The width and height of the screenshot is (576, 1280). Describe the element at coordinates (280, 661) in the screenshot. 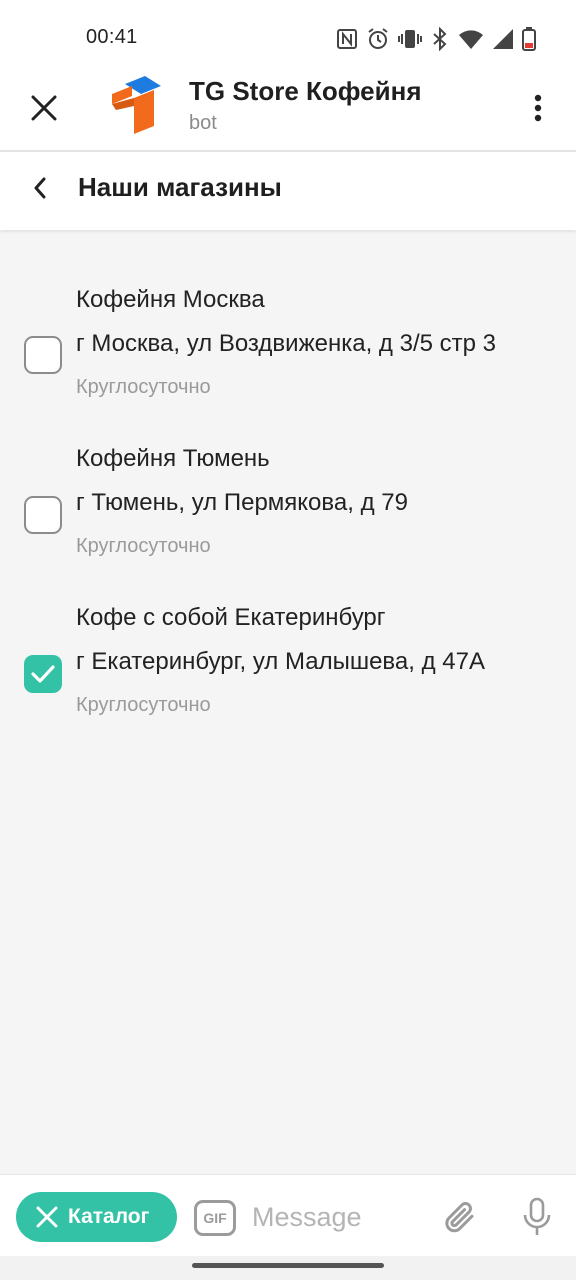

I see `store-address: г Екатеринбург, ул Малышева, д 47А` at that location.